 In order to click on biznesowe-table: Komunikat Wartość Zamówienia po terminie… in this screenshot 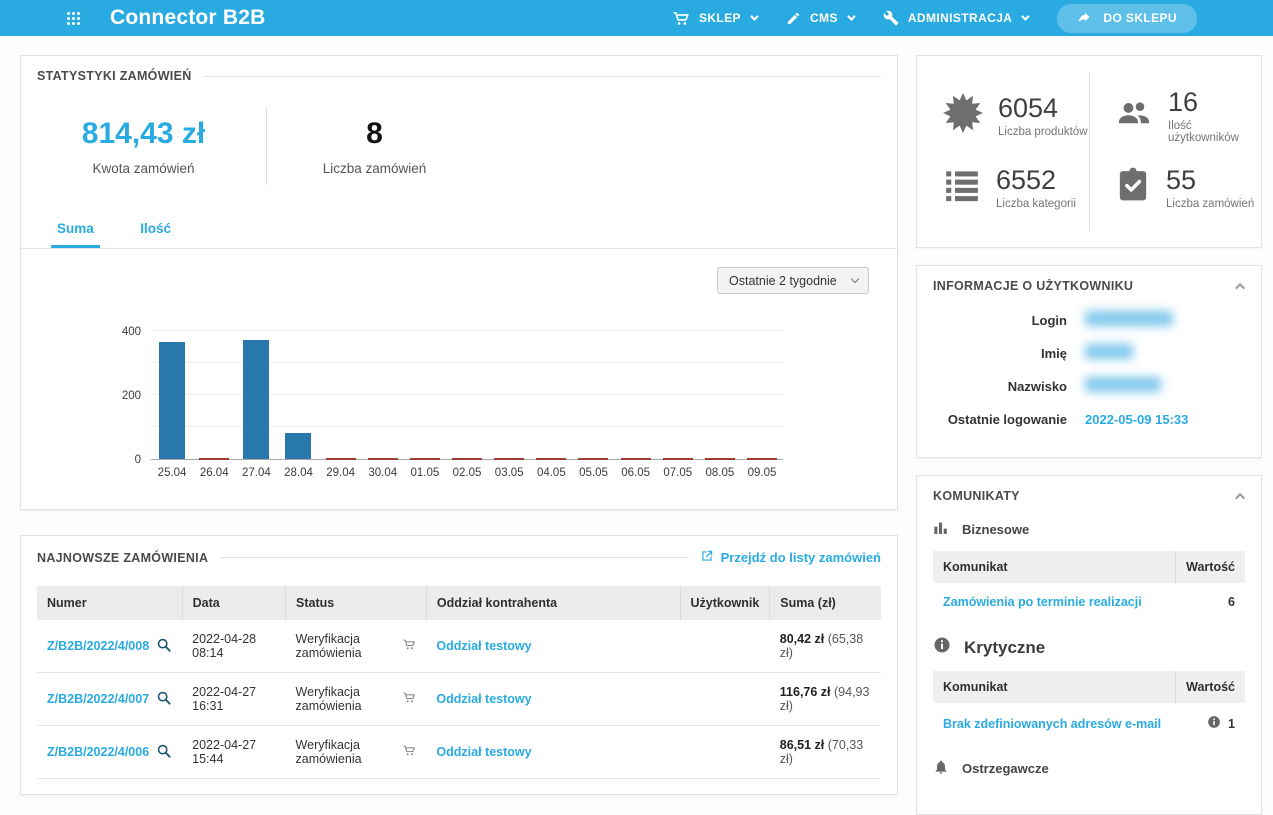, I will do `click(1089, 585)`.